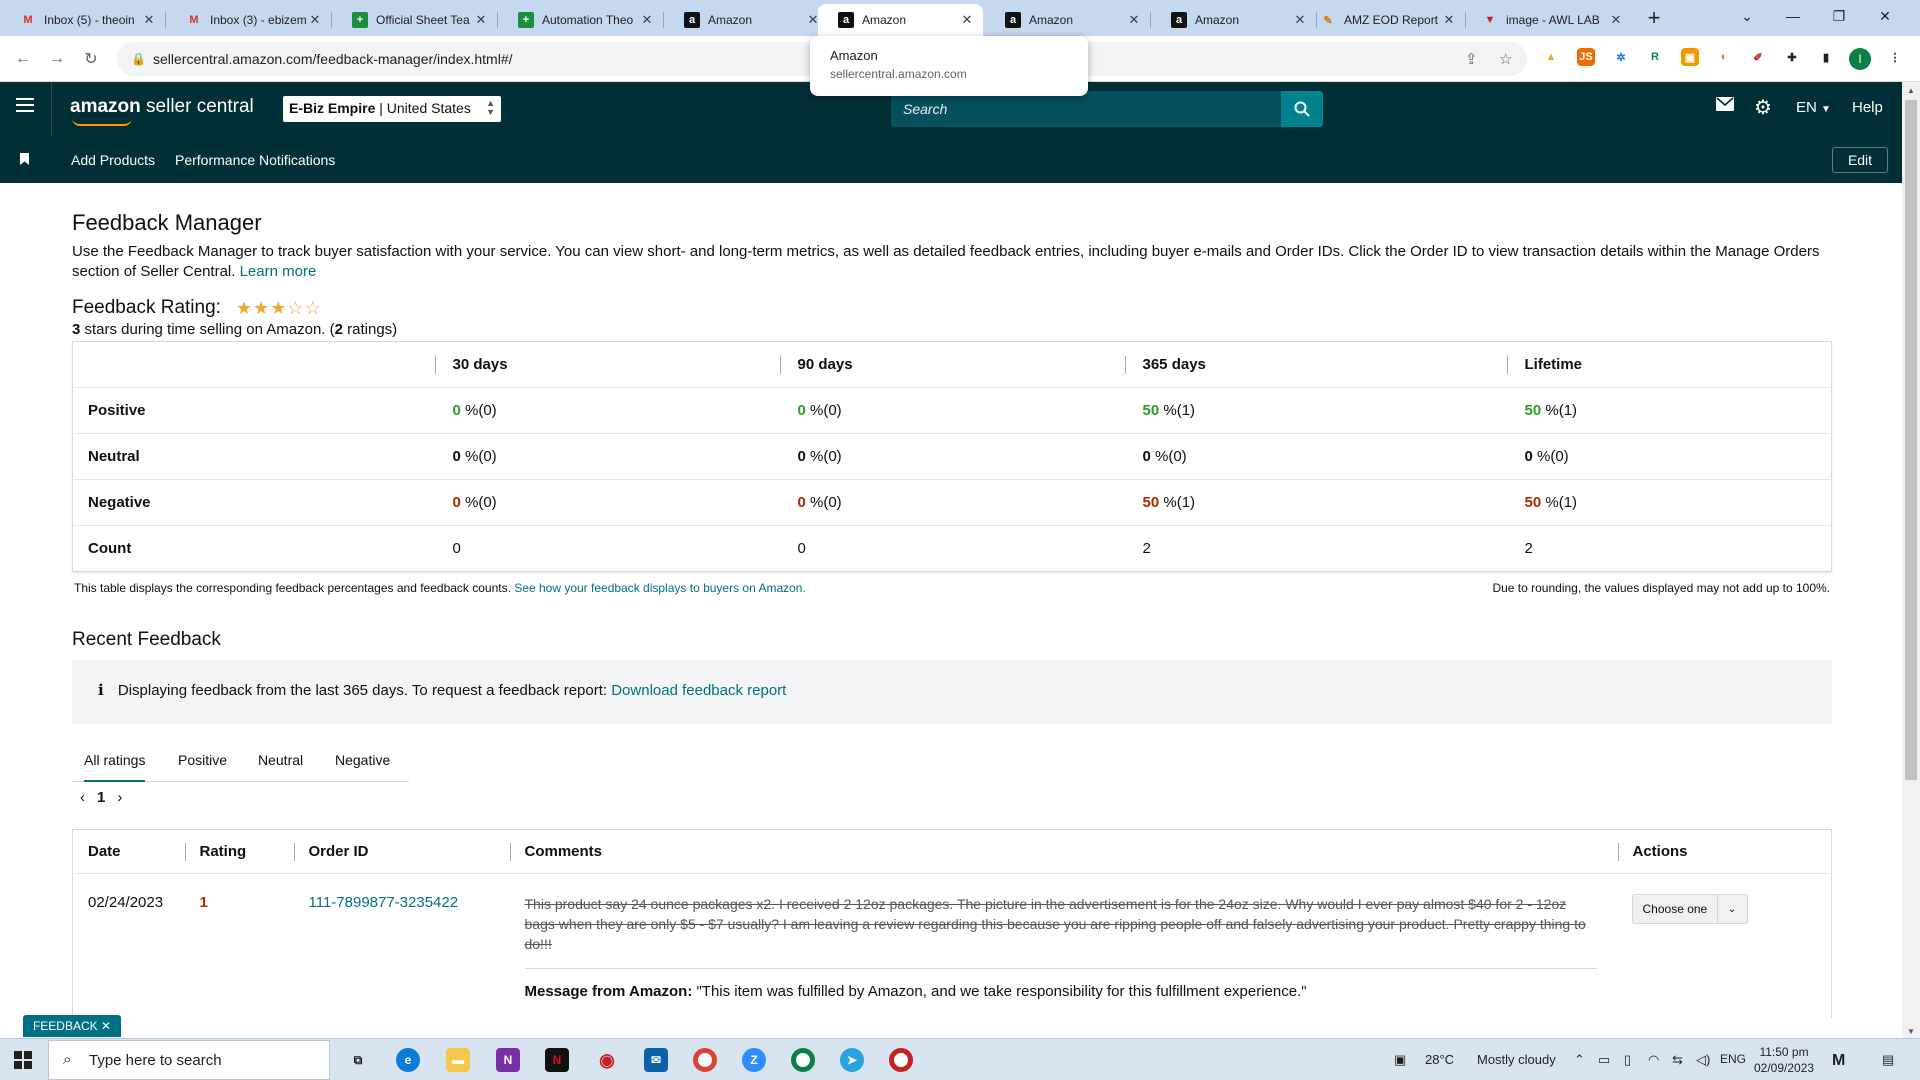  Describe the element at coordinates (278, 271) in the screenshot. I see `learn-more-link: Learn more` at that location.